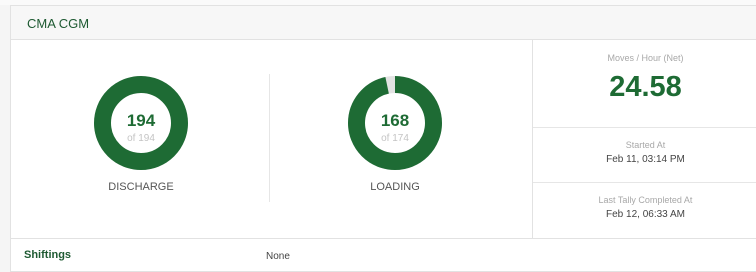  What do you see at coordinates (645, 200) in the screenshot?
I see `tally-caption: Last Tally Completed At` at bounding box center [645, 200].